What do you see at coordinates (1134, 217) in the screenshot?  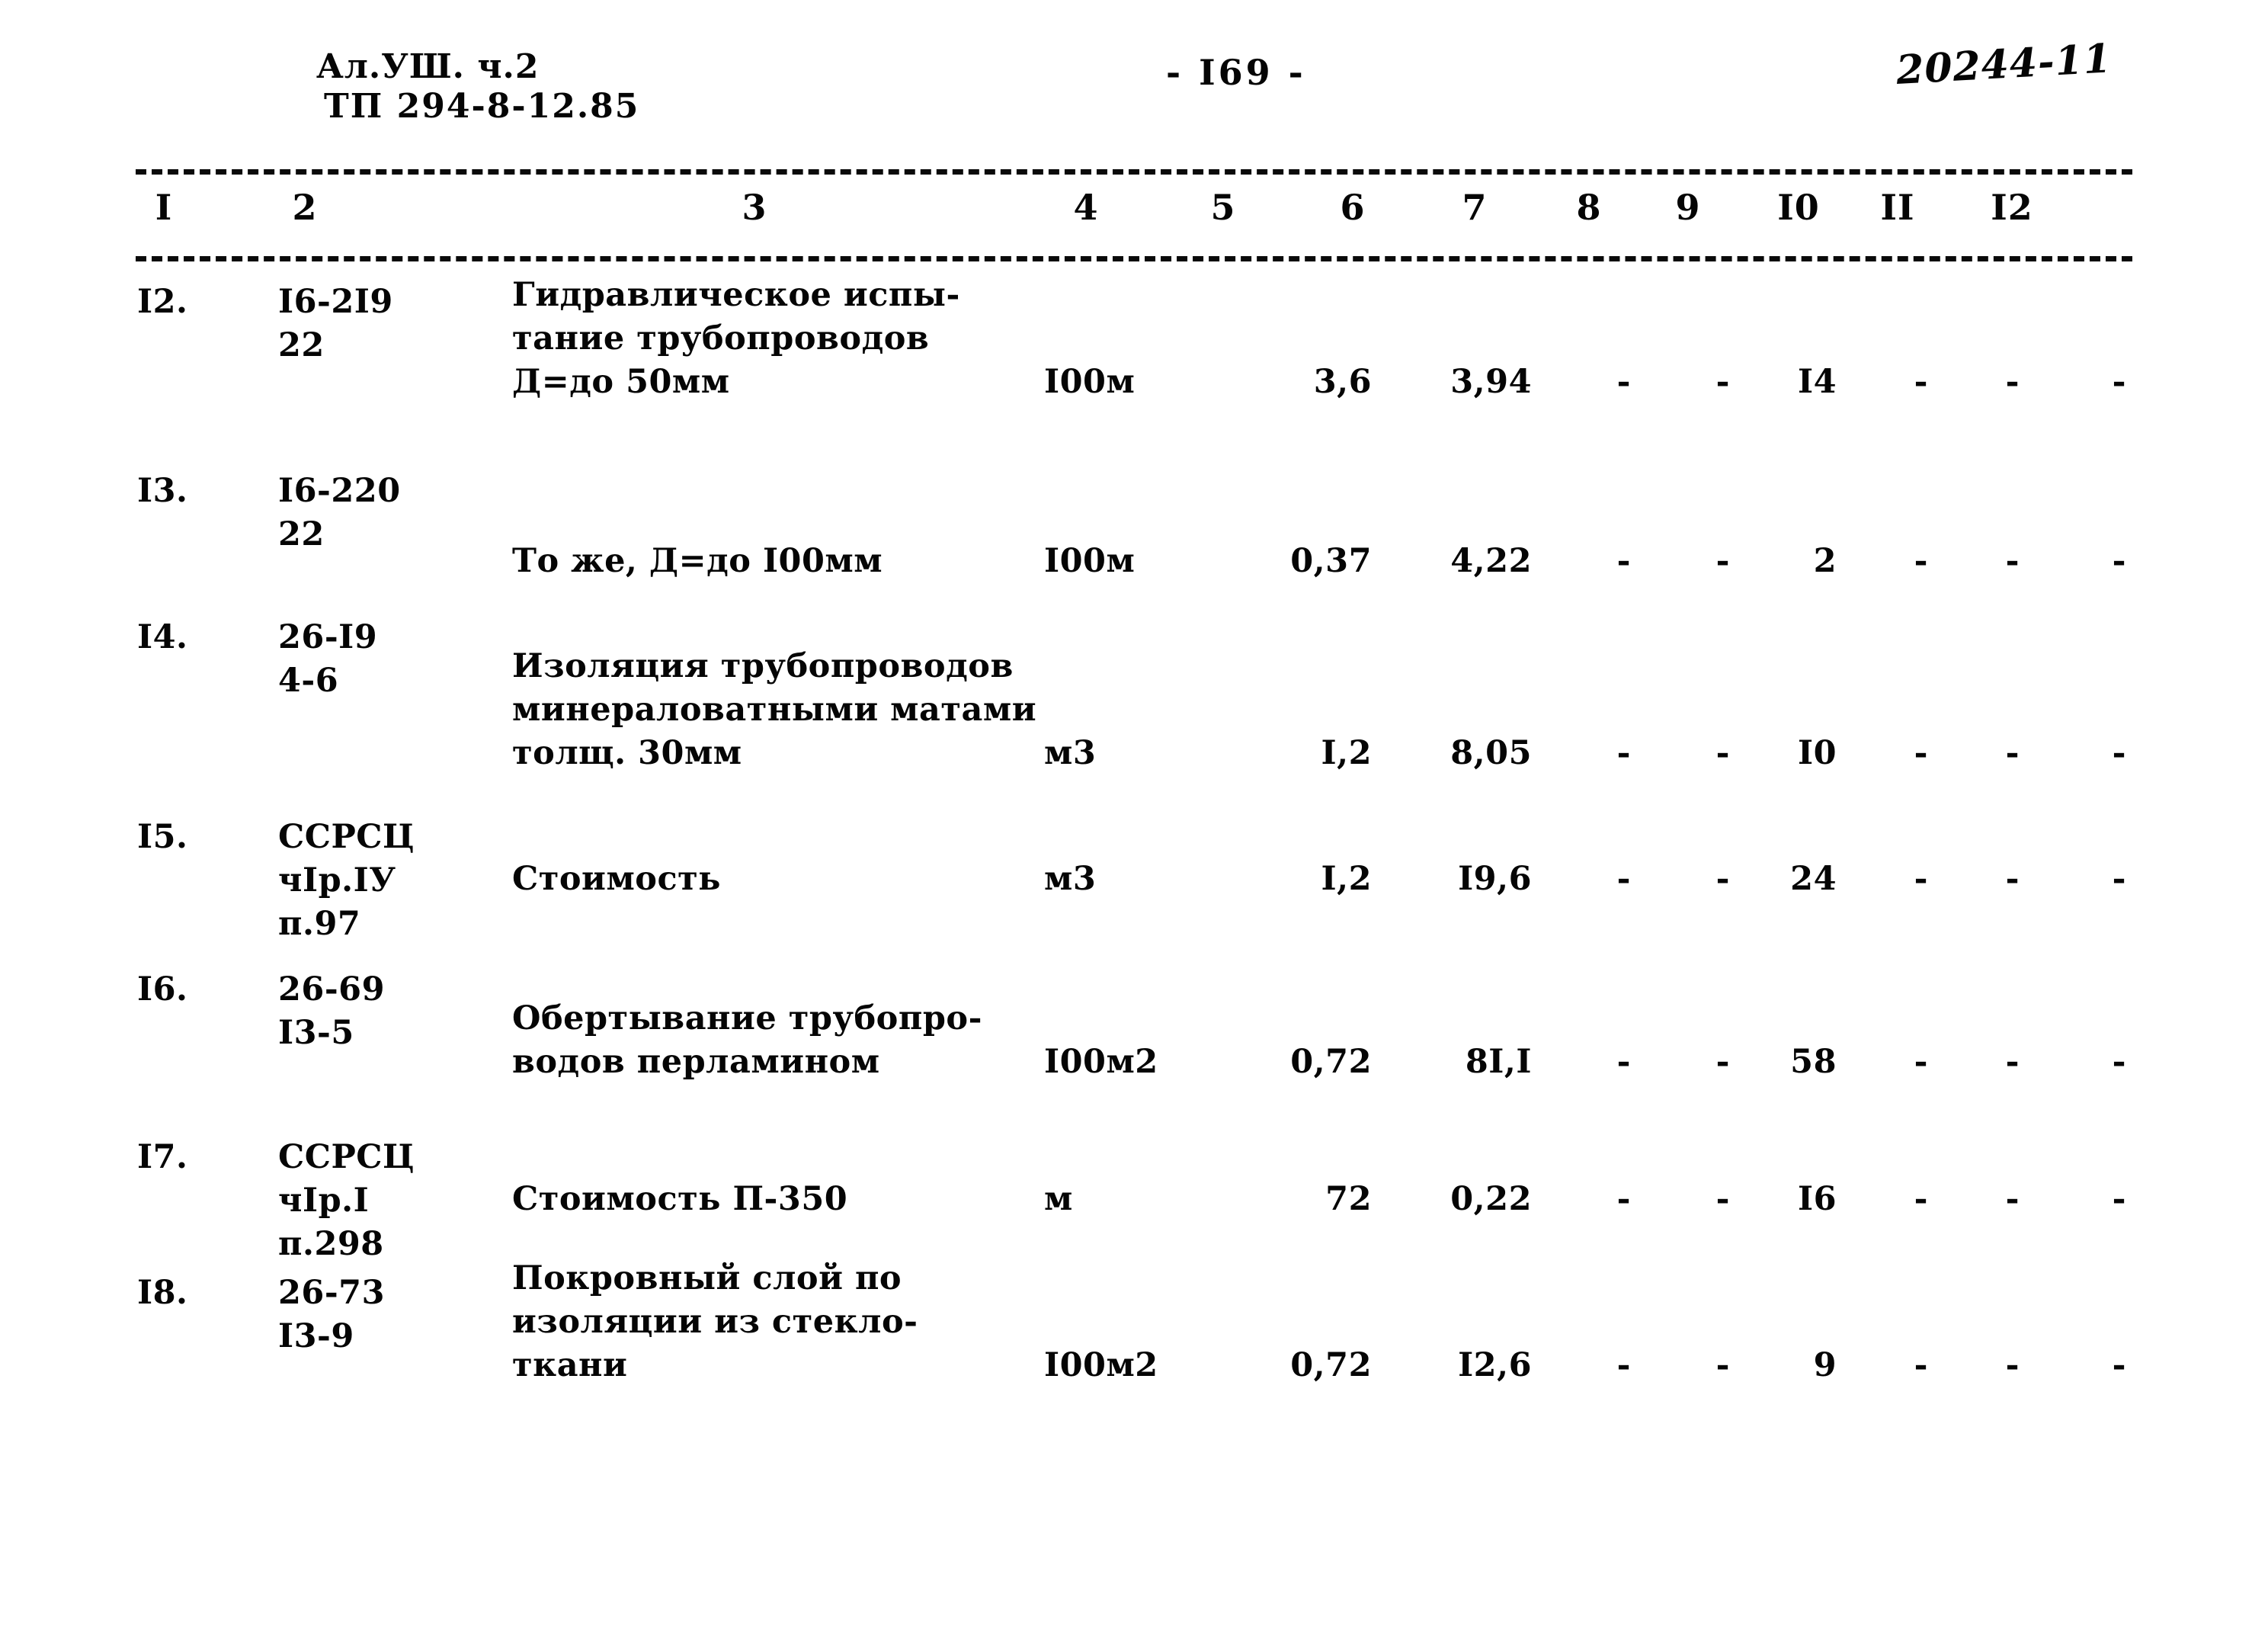 I see `table-column-header-row: I 2 3 4 5 6 7 8 9 I0 II I2` at bounding box center [1134, 217].